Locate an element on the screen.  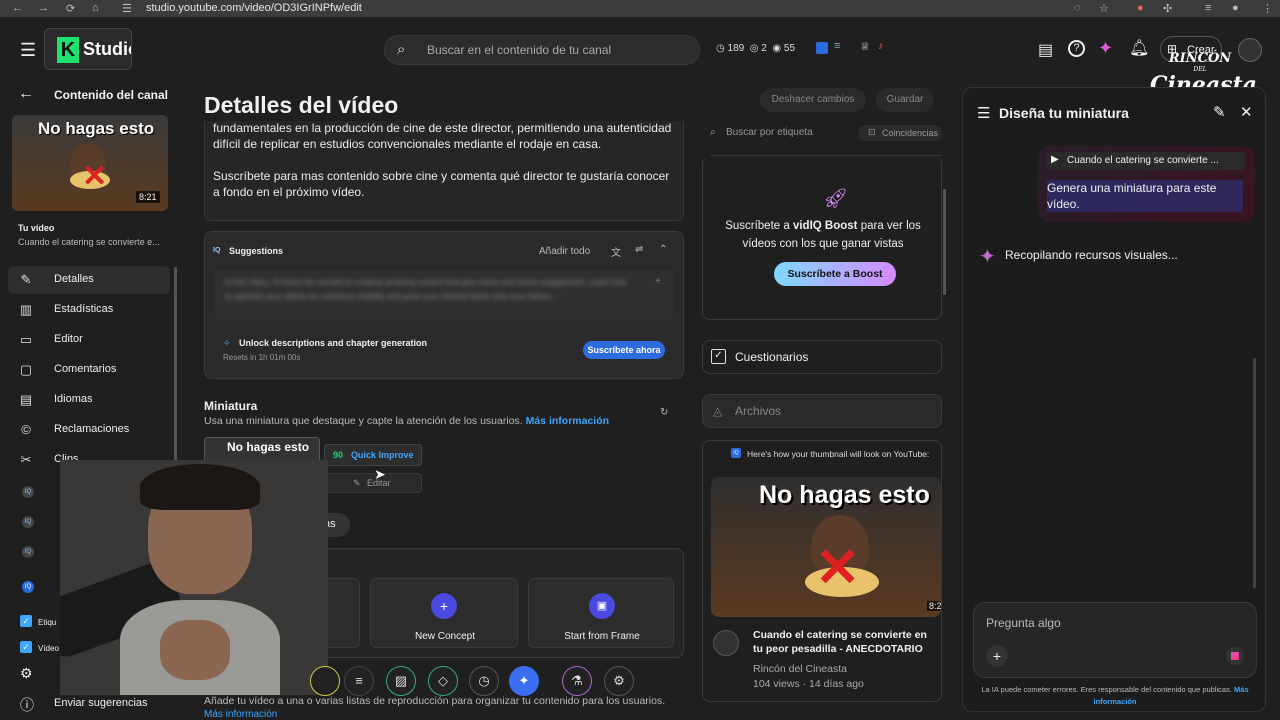
sidebar-item-comments: ▢ Comentarios is located at coordinates (89, 370).